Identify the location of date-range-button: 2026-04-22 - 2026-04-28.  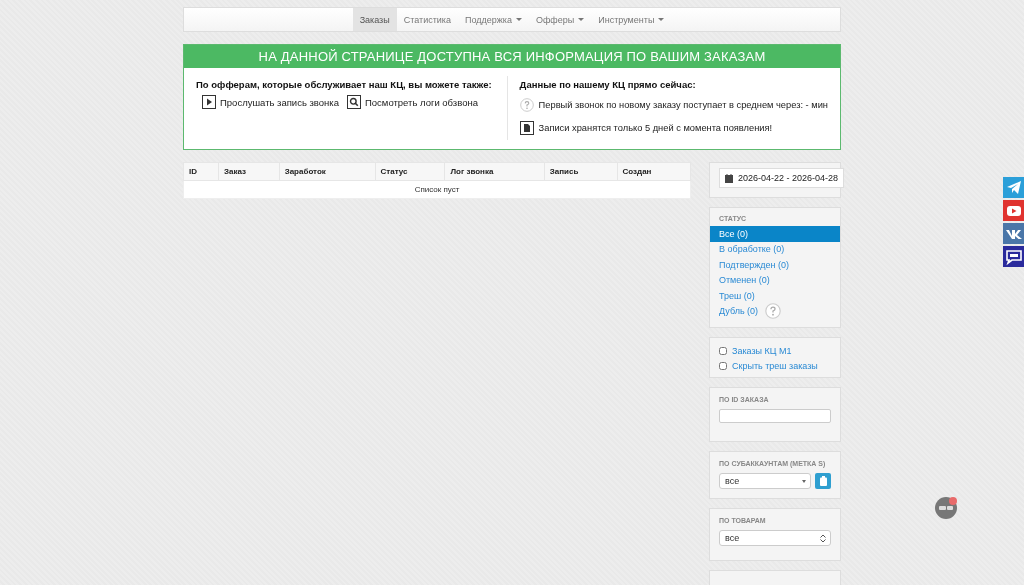
(782, 178).